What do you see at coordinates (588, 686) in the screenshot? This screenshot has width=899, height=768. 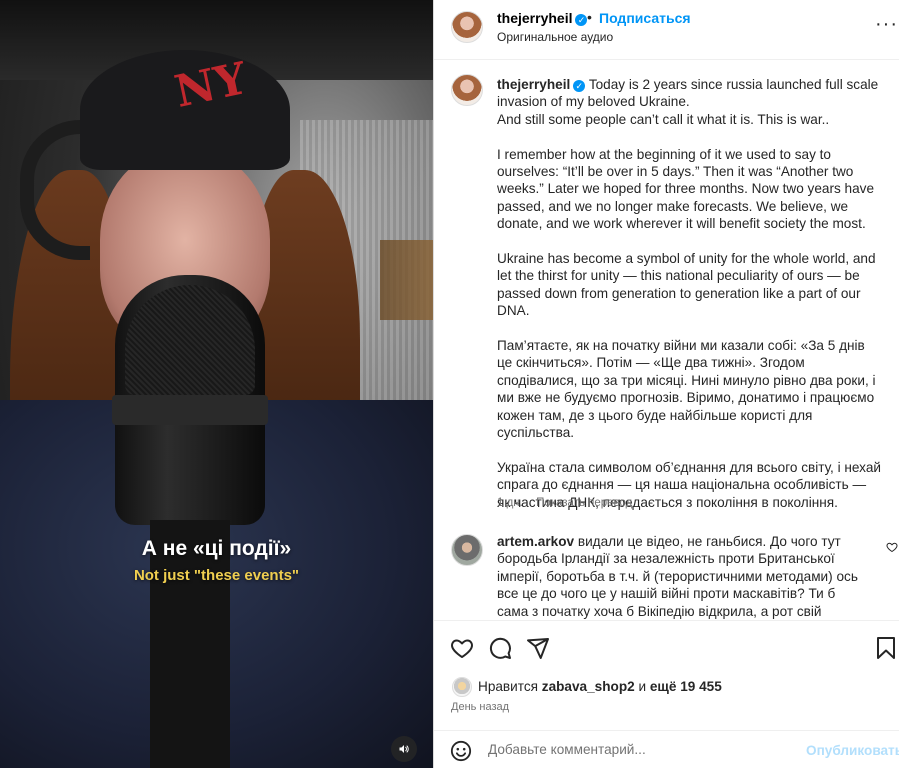 I see `liker-username: zabava_shop2` at bounding box center [588, 686].